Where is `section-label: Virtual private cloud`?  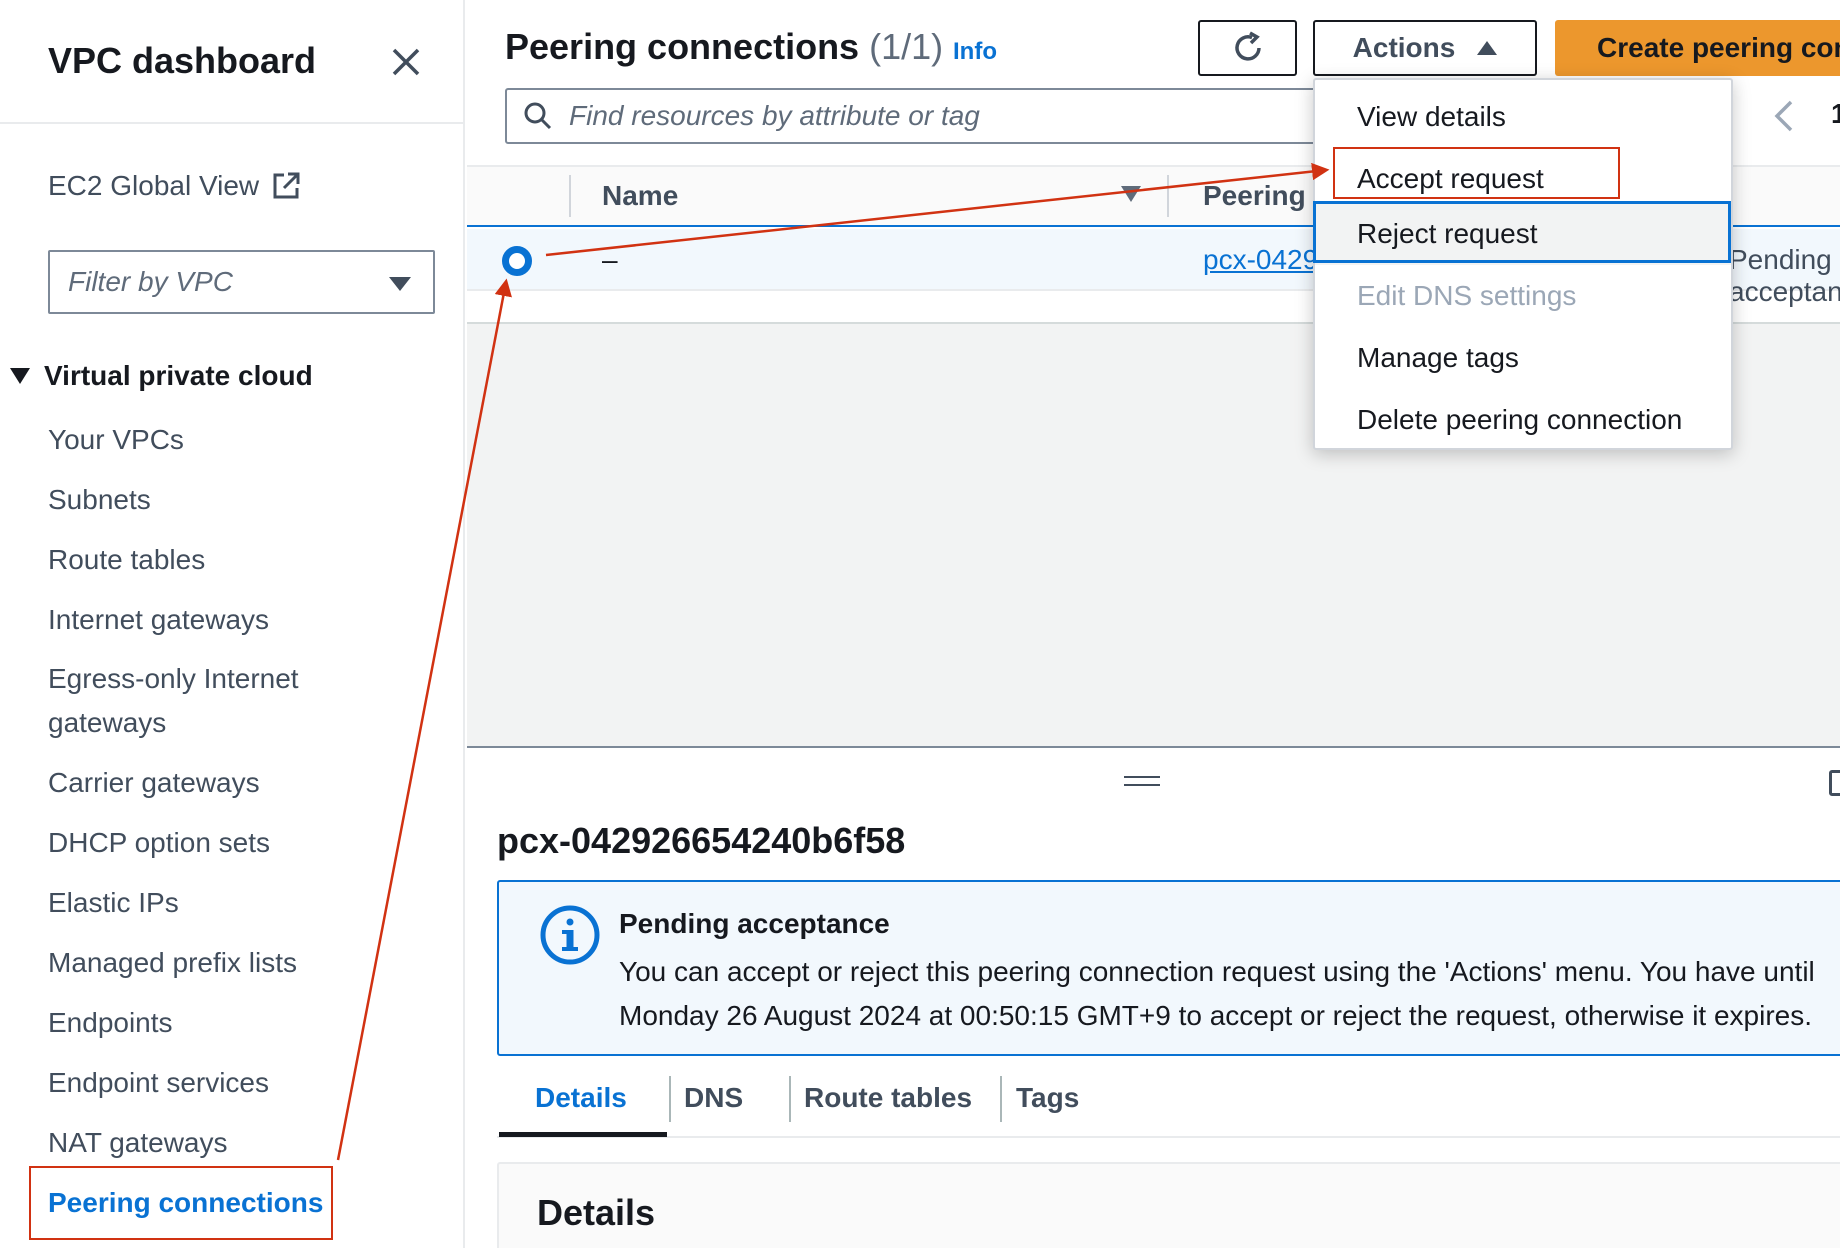 section-label: Virtual private cloud is located at coordinates (178, 375).